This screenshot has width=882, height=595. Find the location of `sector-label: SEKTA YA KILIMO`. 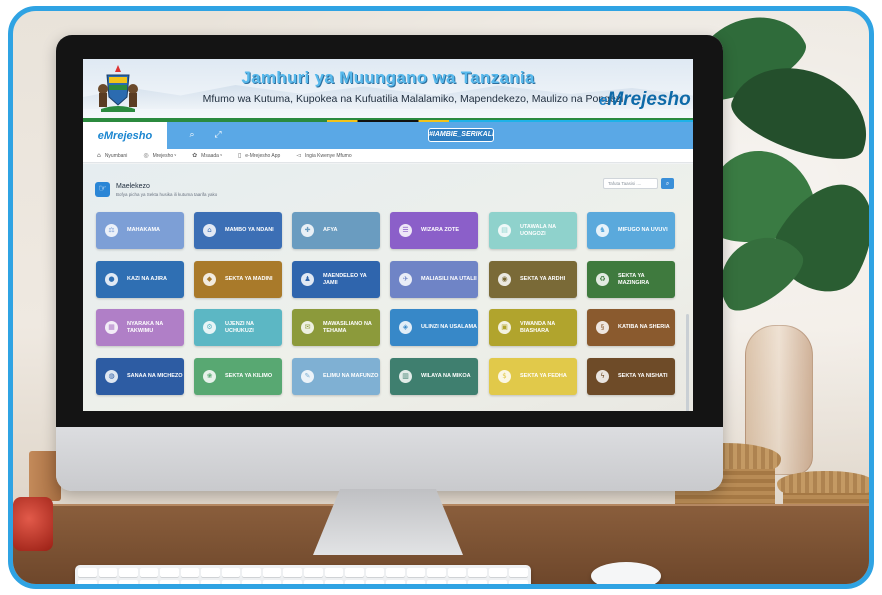

sector-label: SEKTA YA KILIMO is located at coordinates (249, 376).